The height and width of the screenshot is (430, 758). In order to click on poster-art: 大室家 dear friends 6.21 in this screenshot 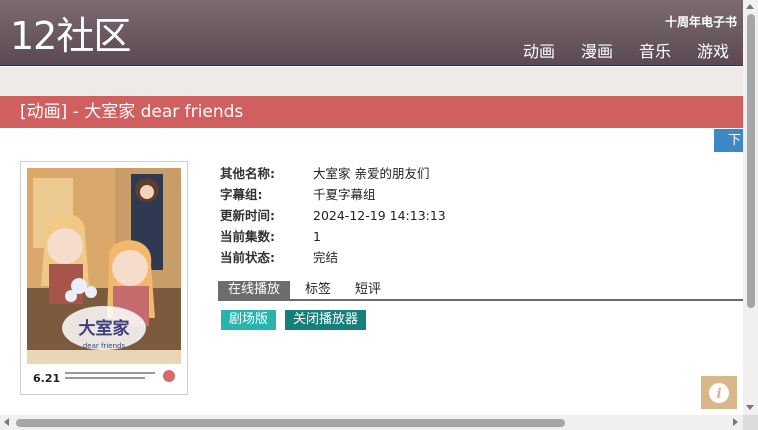, I will do `click(104, 278)`.